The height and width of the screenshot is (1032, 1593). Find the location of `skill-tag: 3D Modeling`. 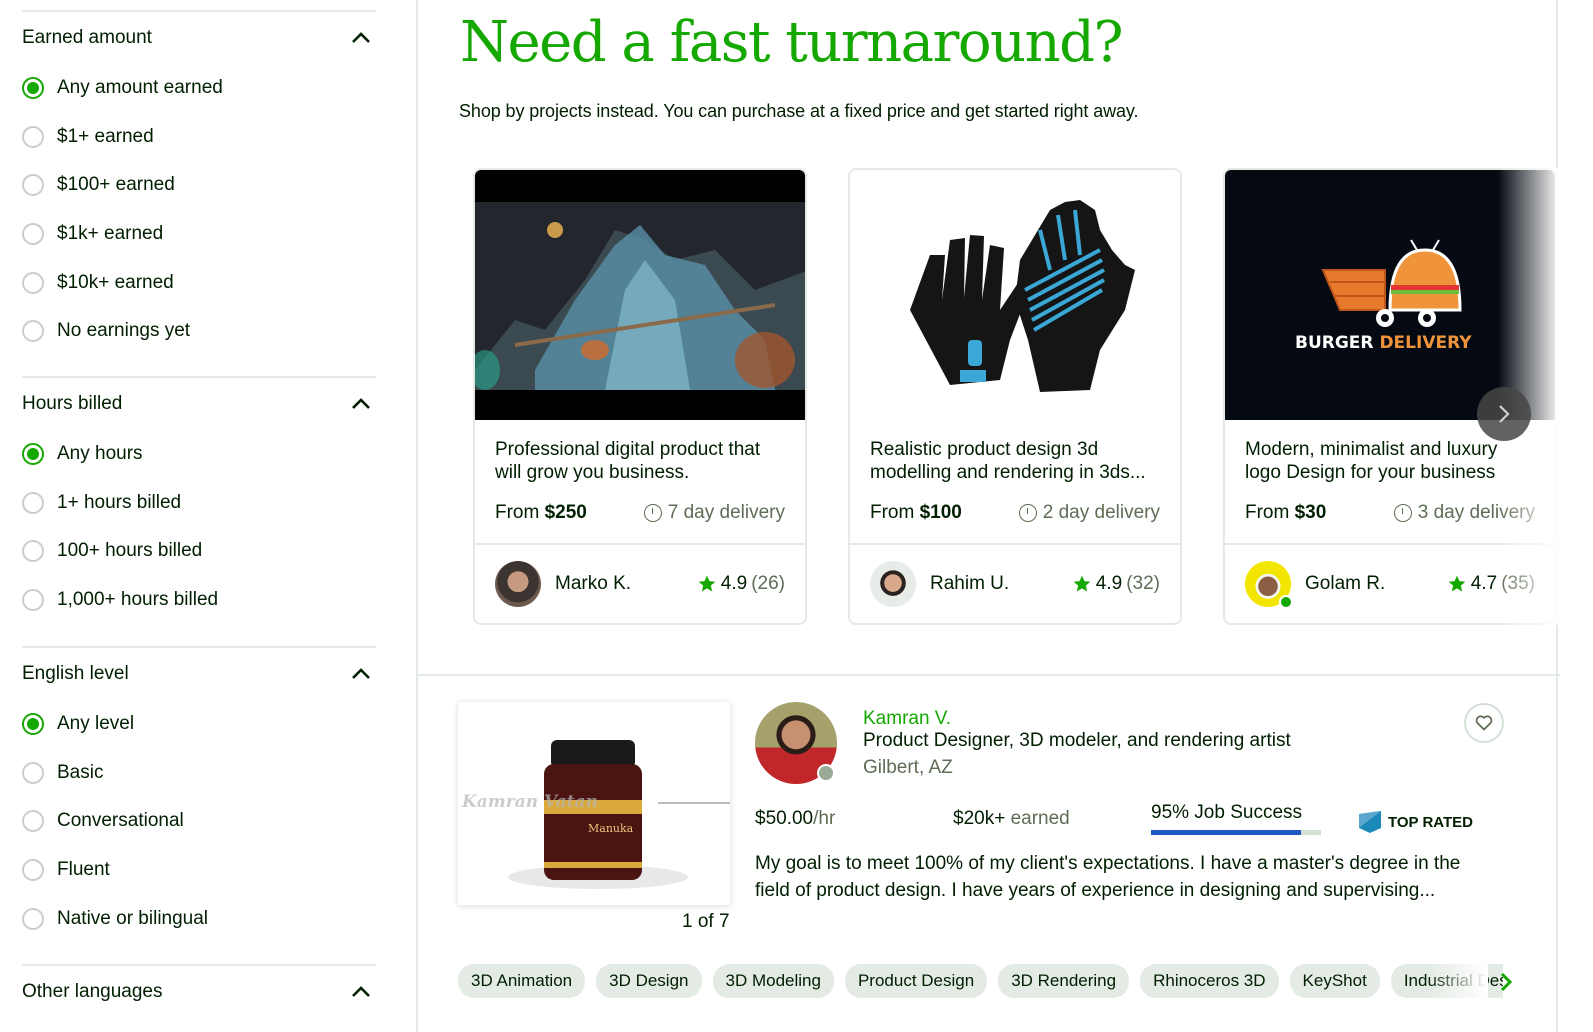

skill-tag: 3D Modeling is located at coordinates (773, 981).